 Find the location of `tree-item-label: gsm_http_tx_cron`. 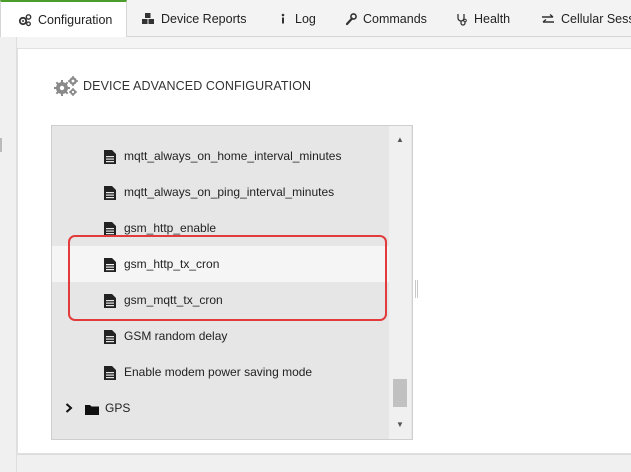

tree-item-label: gsm_http_tx_cron is located at coordinates (172, 264).